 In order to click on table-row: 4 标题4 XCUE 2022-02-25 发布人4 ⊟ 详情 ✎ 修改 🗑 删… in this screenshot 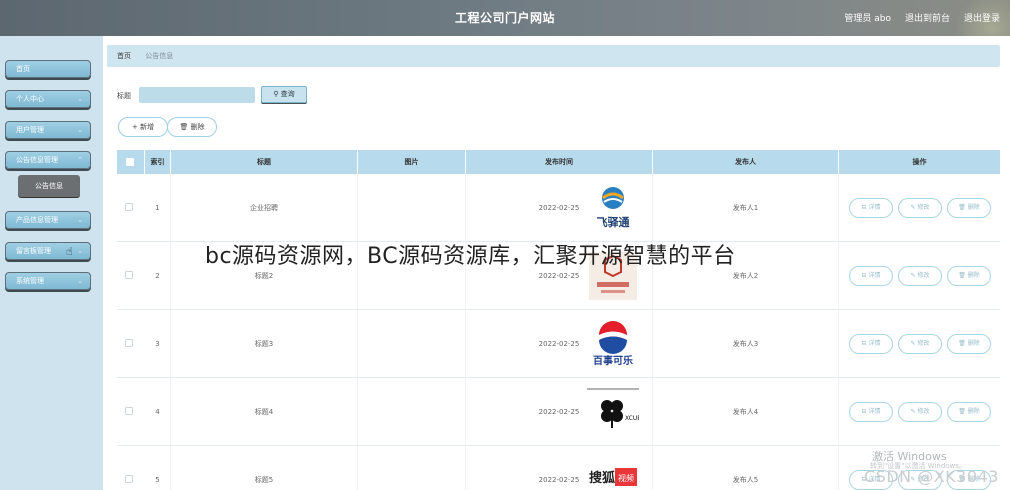, I will do `click(558, 412)`.